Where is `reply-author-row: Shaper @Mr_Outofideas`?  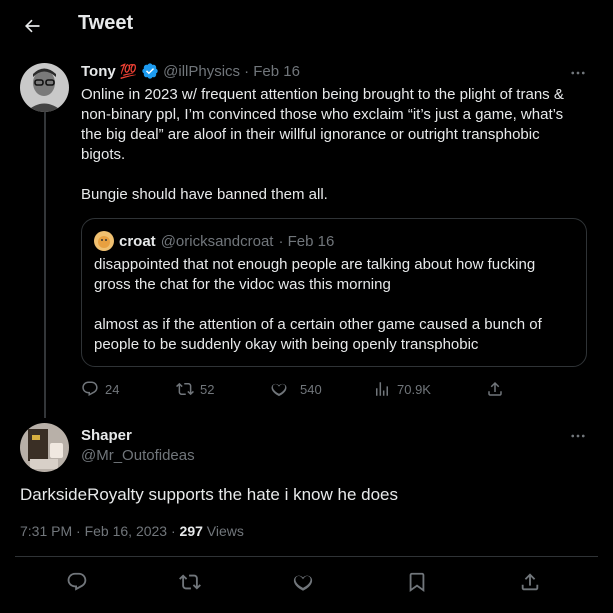 reply-author-row: Shaper @Mr_Outofideas is located at coordinates (138, 445).